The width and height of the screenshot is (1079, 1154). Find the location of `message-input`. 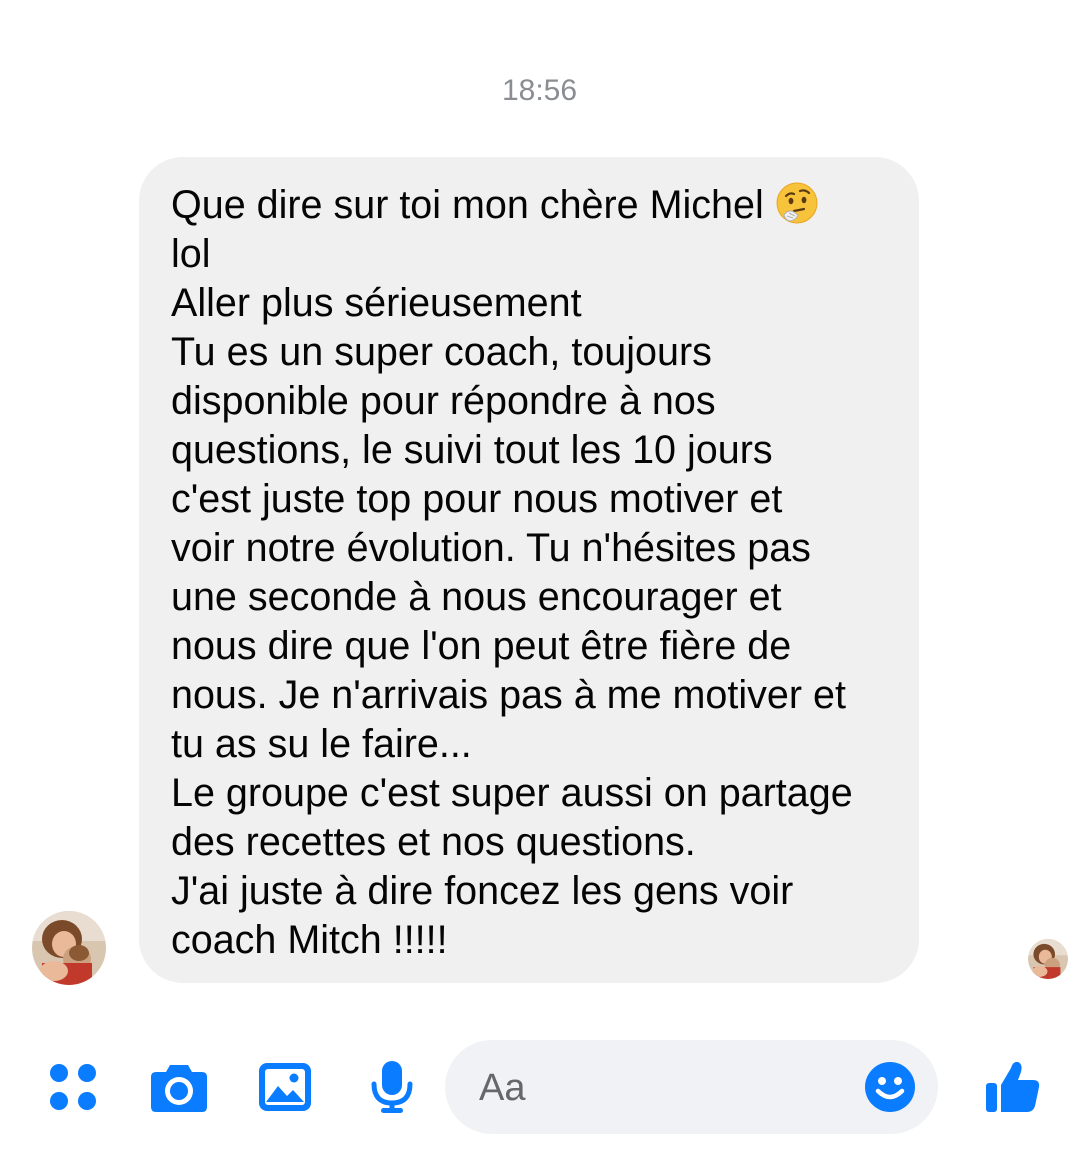

message-input is located at coordinates (669, 1088).